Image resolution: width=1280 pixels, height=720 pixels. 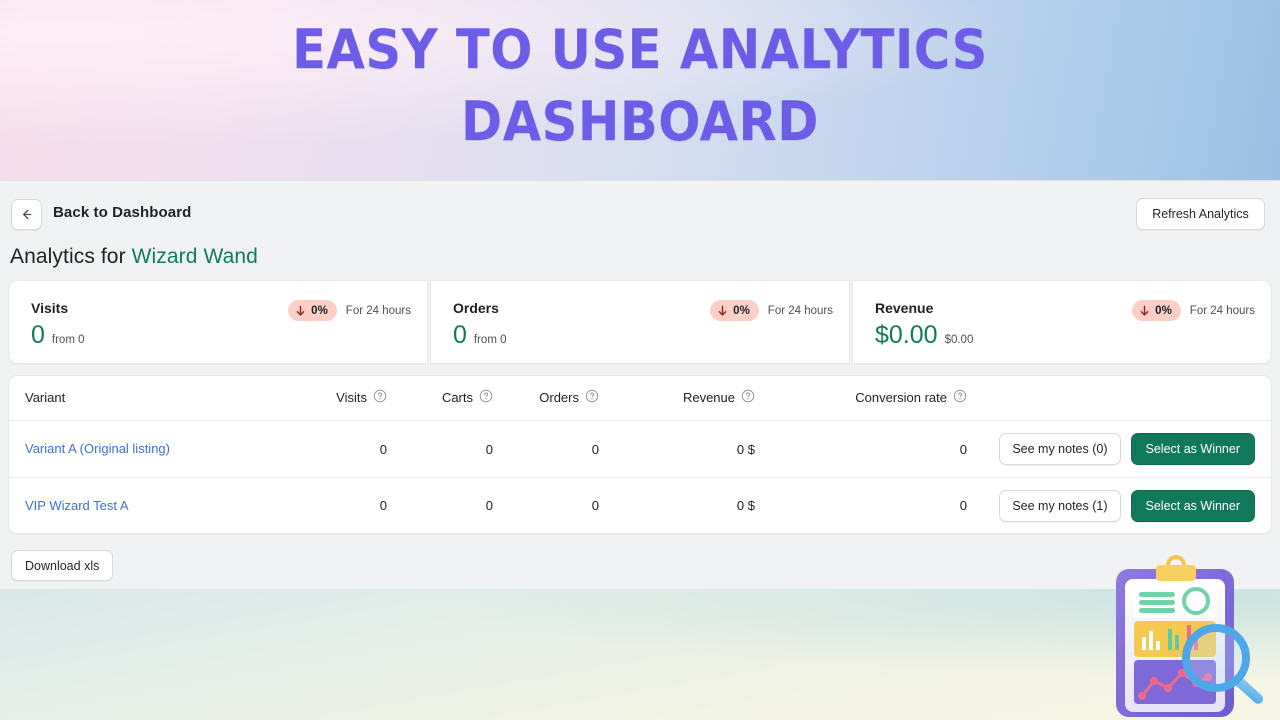 What do you see at coordinates (457, 397) in the screenshot?
I see `column-label-carts: Carts` at bounding box center [457, 397].